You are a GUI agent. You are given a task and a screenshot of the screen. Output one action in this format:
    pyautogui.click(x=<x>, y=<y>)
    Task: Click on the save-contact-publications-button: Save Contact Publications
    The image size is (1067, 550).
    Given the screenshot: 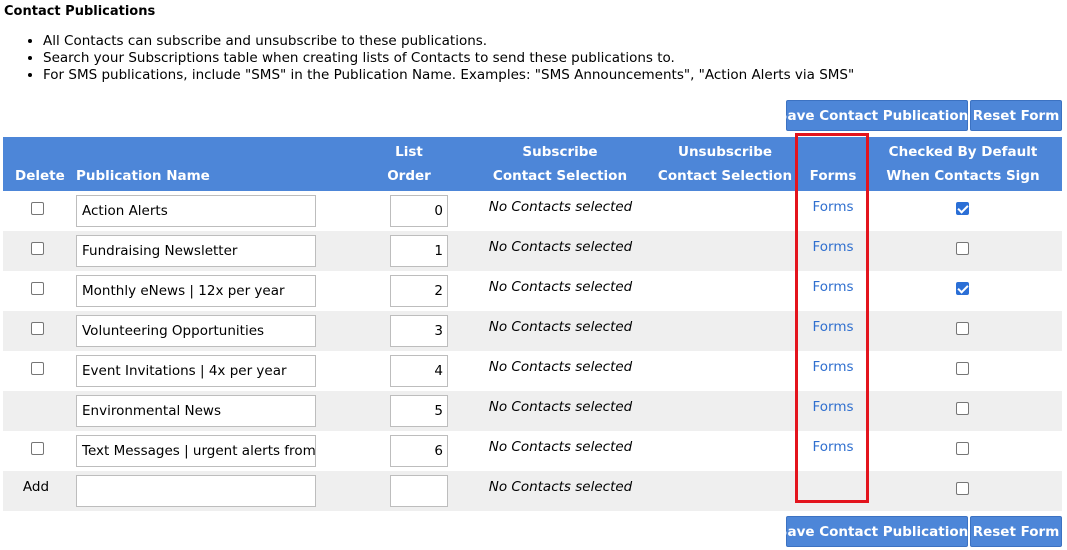 What is the action you would take?
    pyautogui.click(x=877, y=115)
    